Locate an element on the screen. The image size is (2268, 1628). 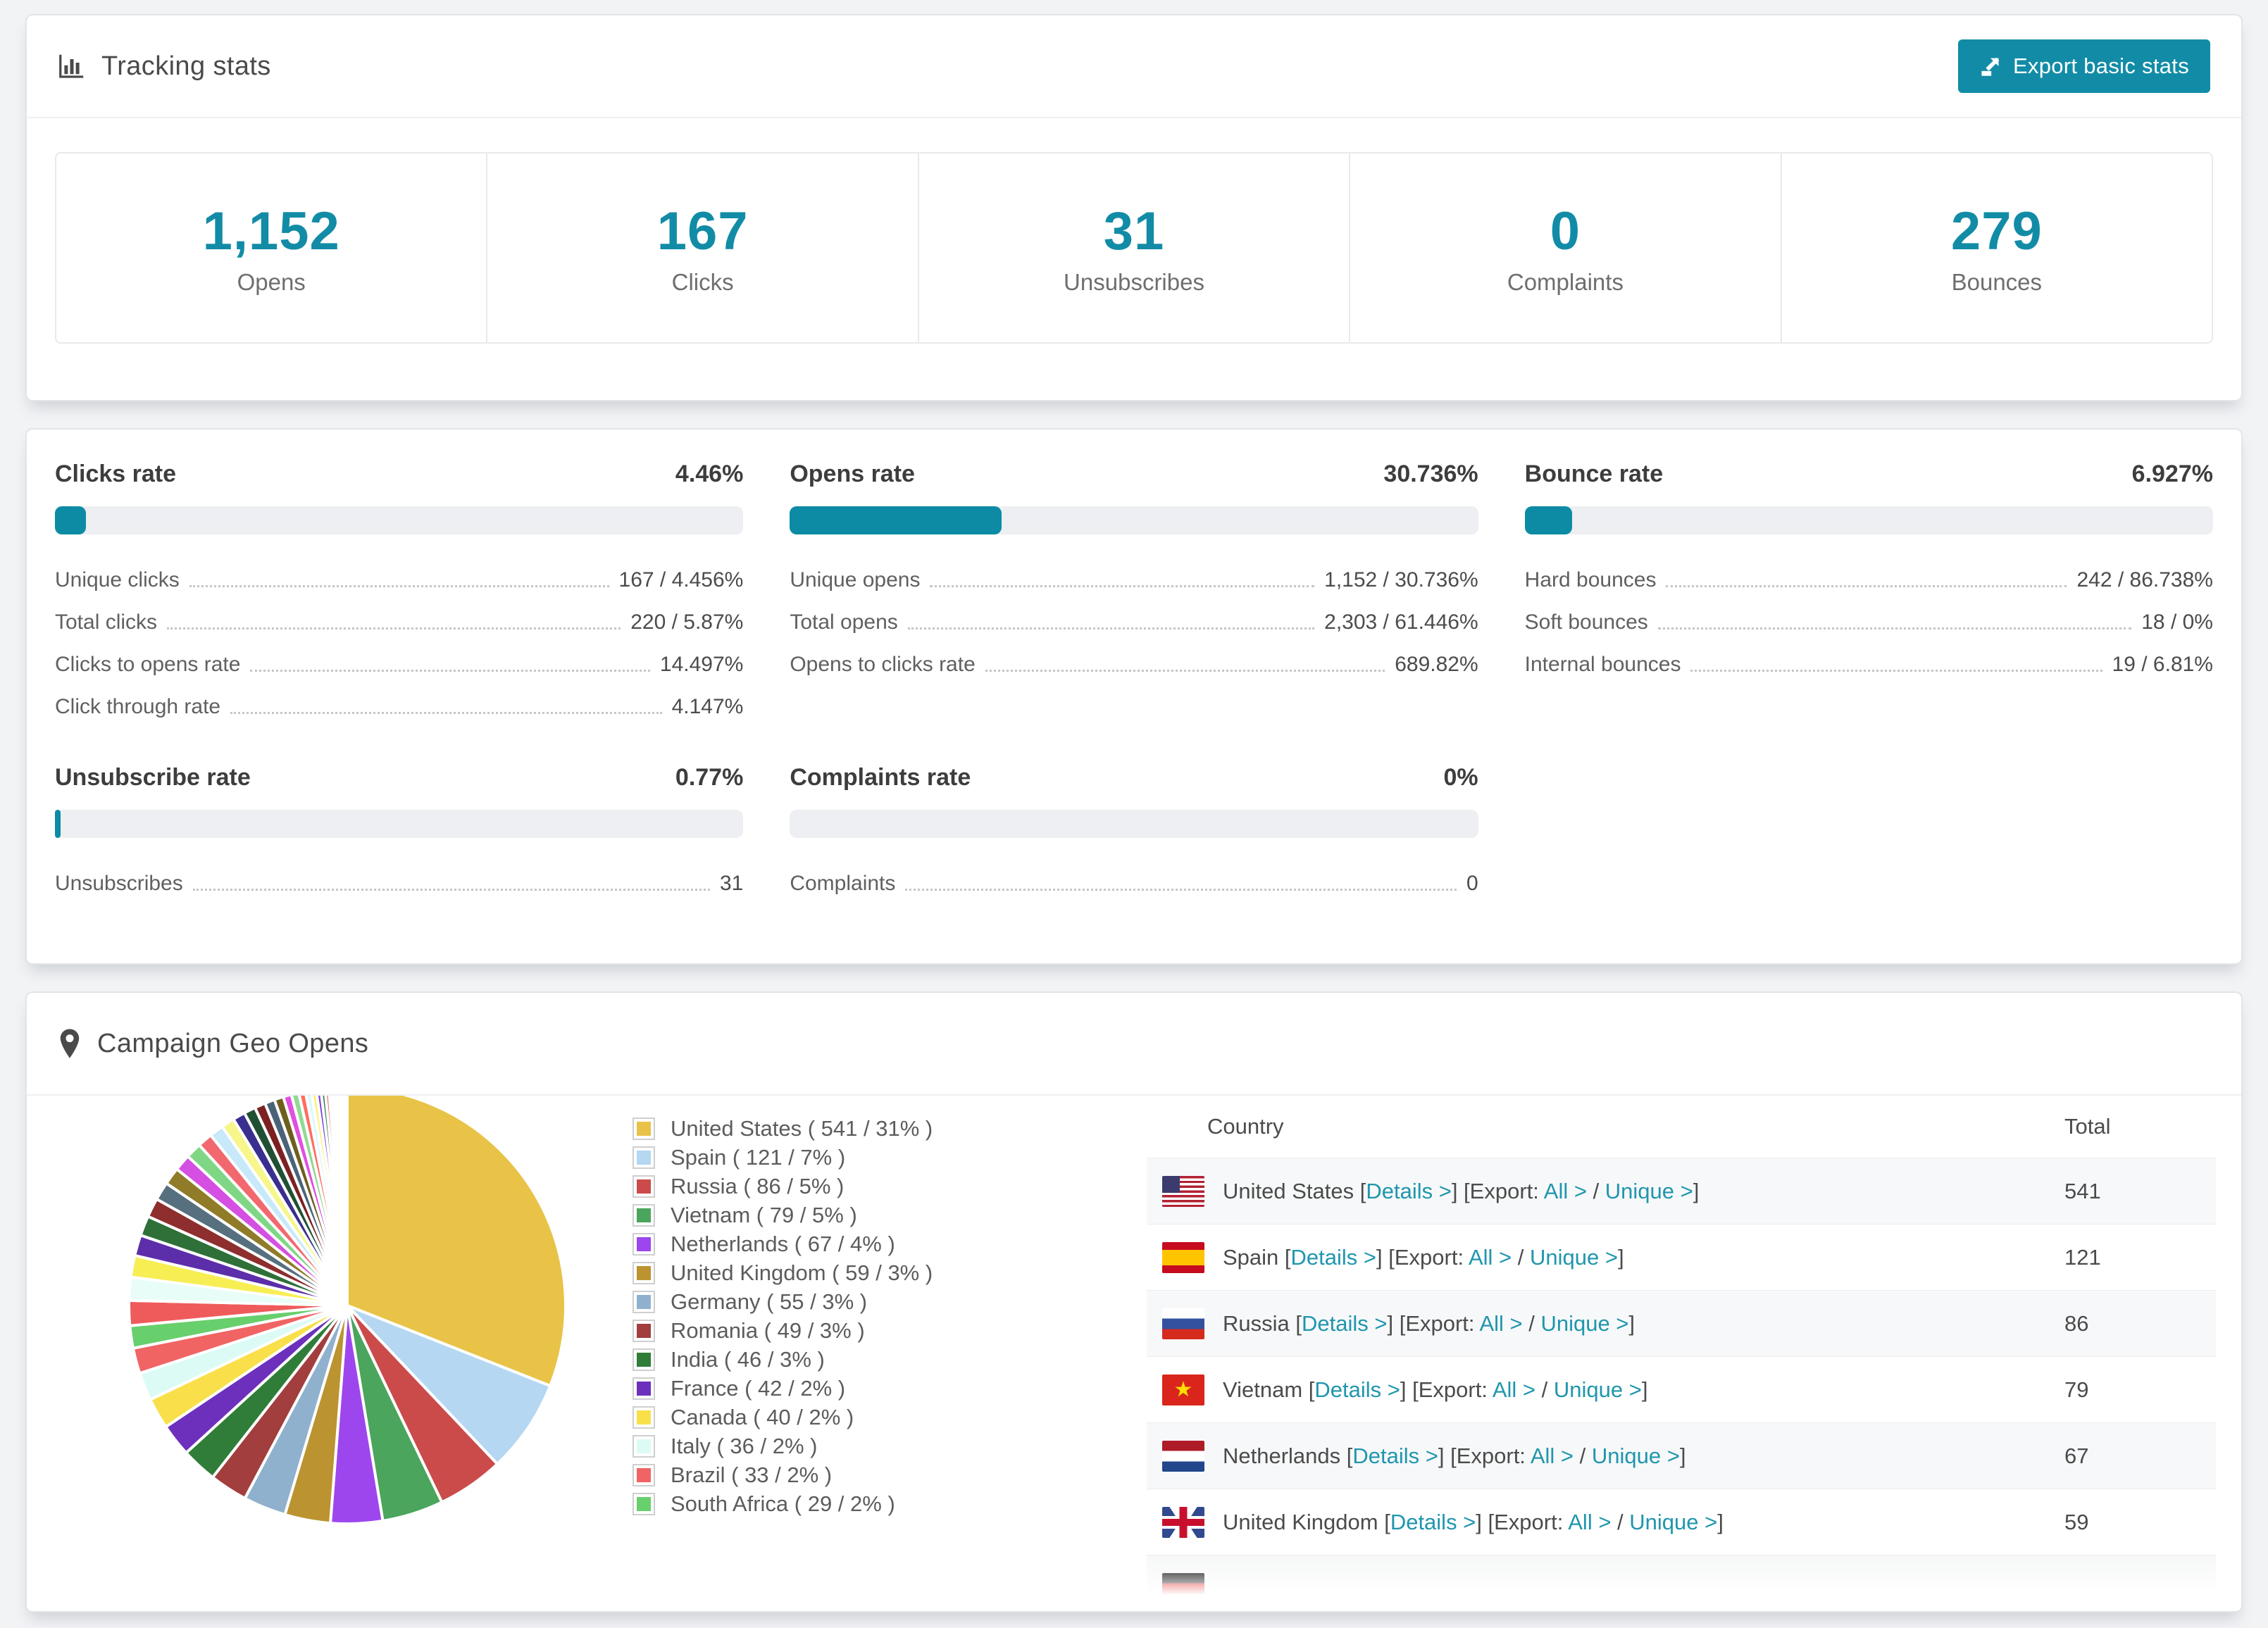
rate-title: Unsubscribe rate is located at coordinates (153, 777).